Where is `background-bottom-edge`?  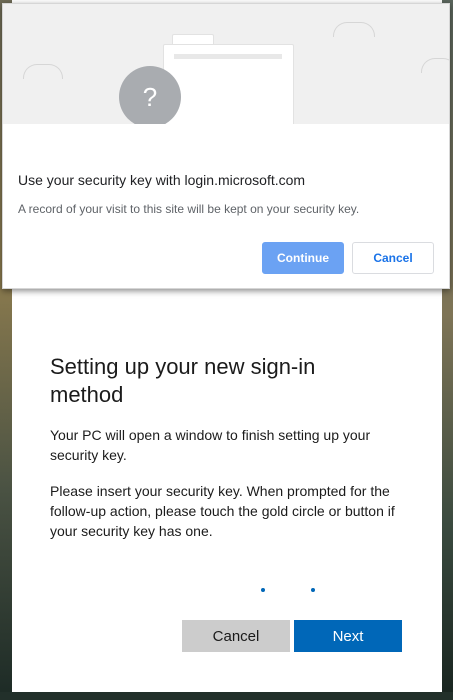
background-bottom-edge is located at coordinates (226, 696).